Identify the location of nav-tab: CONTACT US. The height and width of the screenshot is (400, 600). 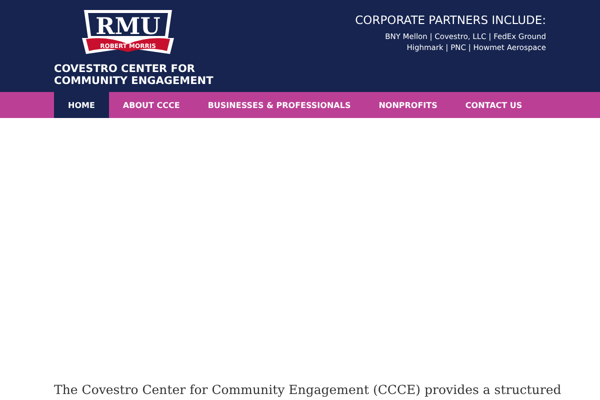
(493, 105).